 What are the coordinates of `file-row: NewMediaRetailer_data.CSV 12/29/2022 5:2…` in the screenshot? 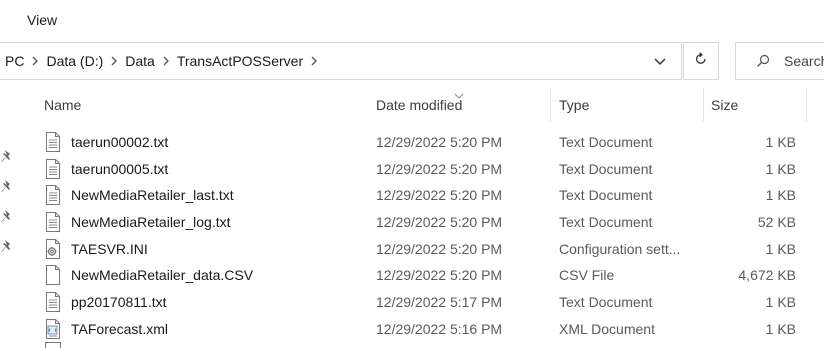 It's located at (427, 275).